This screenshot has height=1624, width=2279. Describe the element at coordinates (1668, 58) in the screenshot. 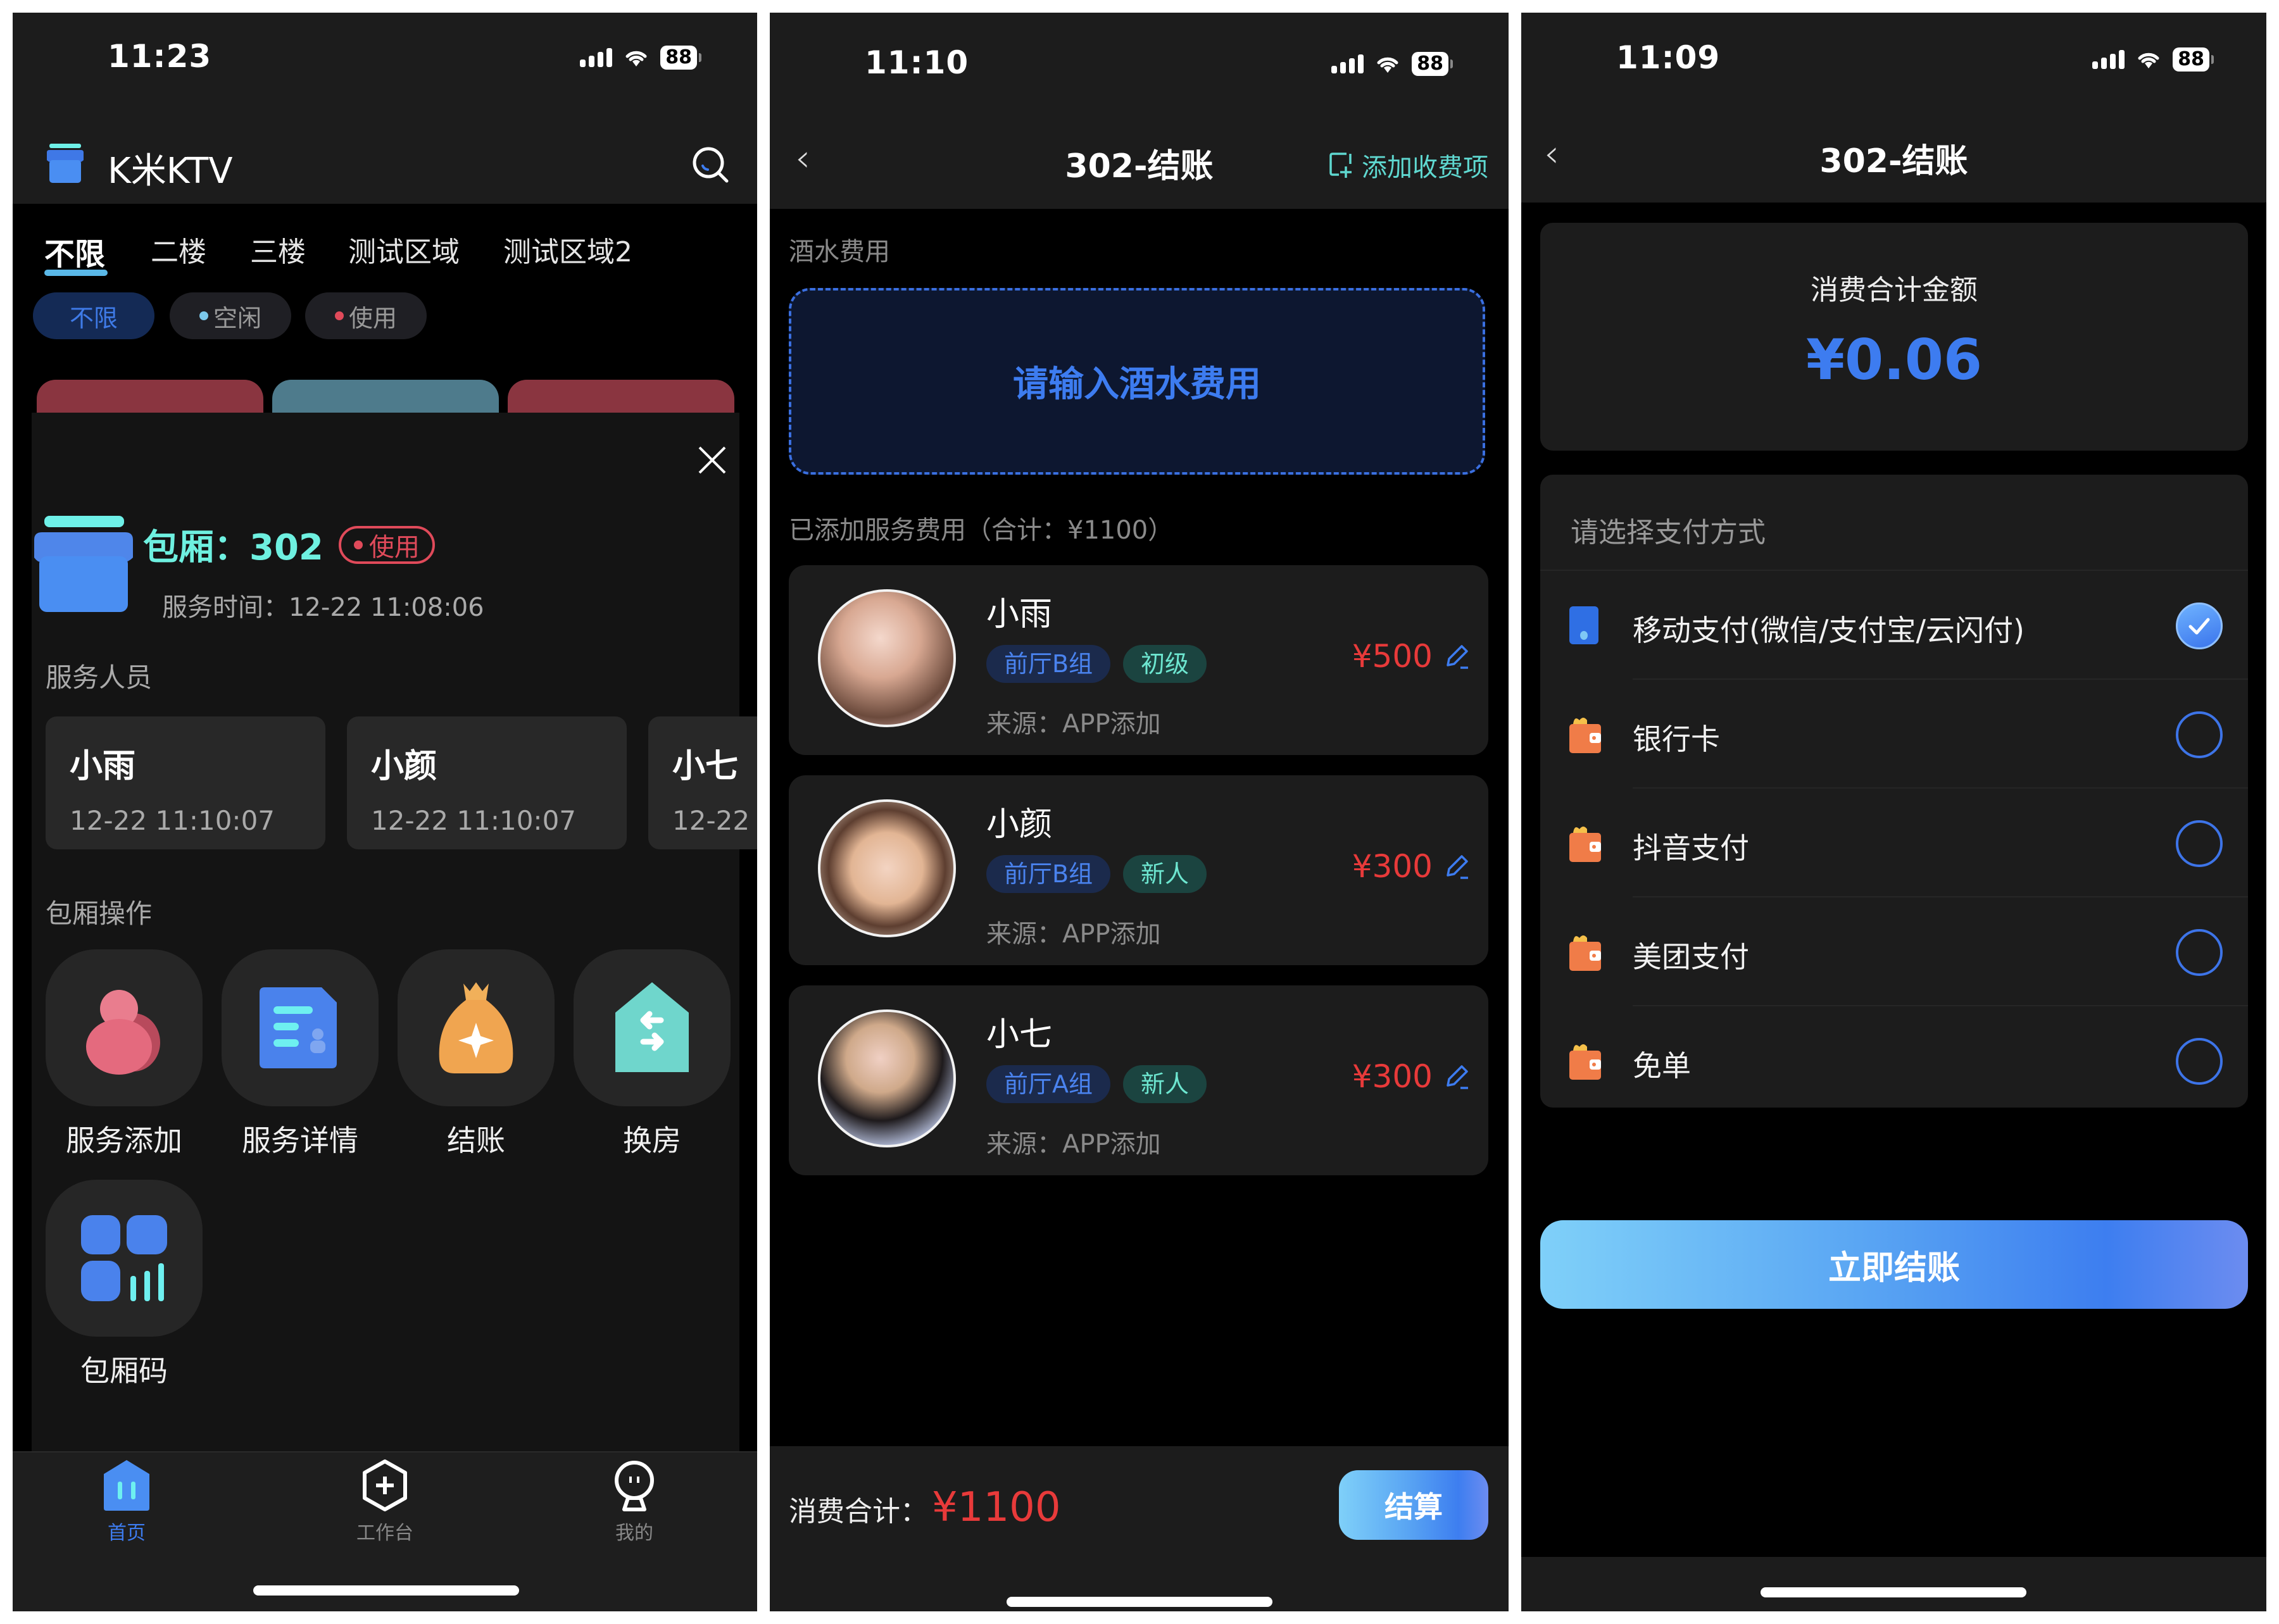

I see `status-time: 11:09` at that location.